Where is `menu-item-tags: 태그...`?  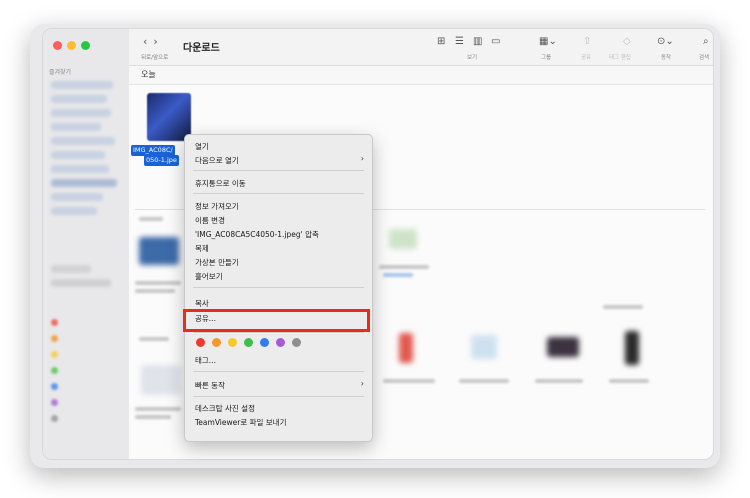 menu-item-tags: 태그... is located at coordinates (205, 360).